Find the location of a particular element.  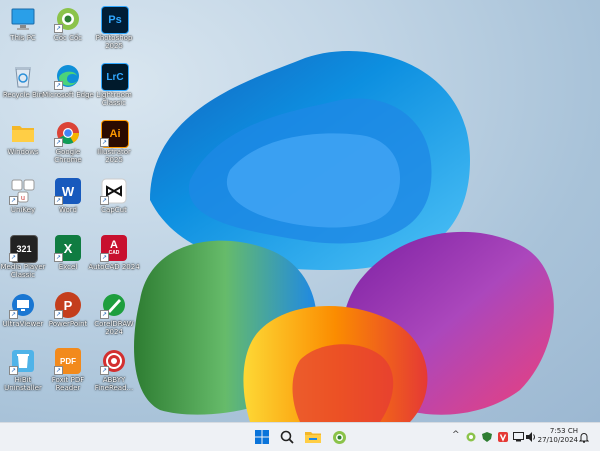

icon-label: Microsoft Edge is located at coordinates (68, 95).